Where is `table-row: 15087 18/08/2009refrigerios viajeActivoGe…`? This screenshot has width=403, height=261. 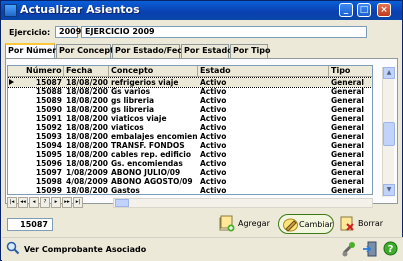 table-row: 15087 18/08/2009refrigerios viajeActivoGe… is located at coordinates (190, 82).